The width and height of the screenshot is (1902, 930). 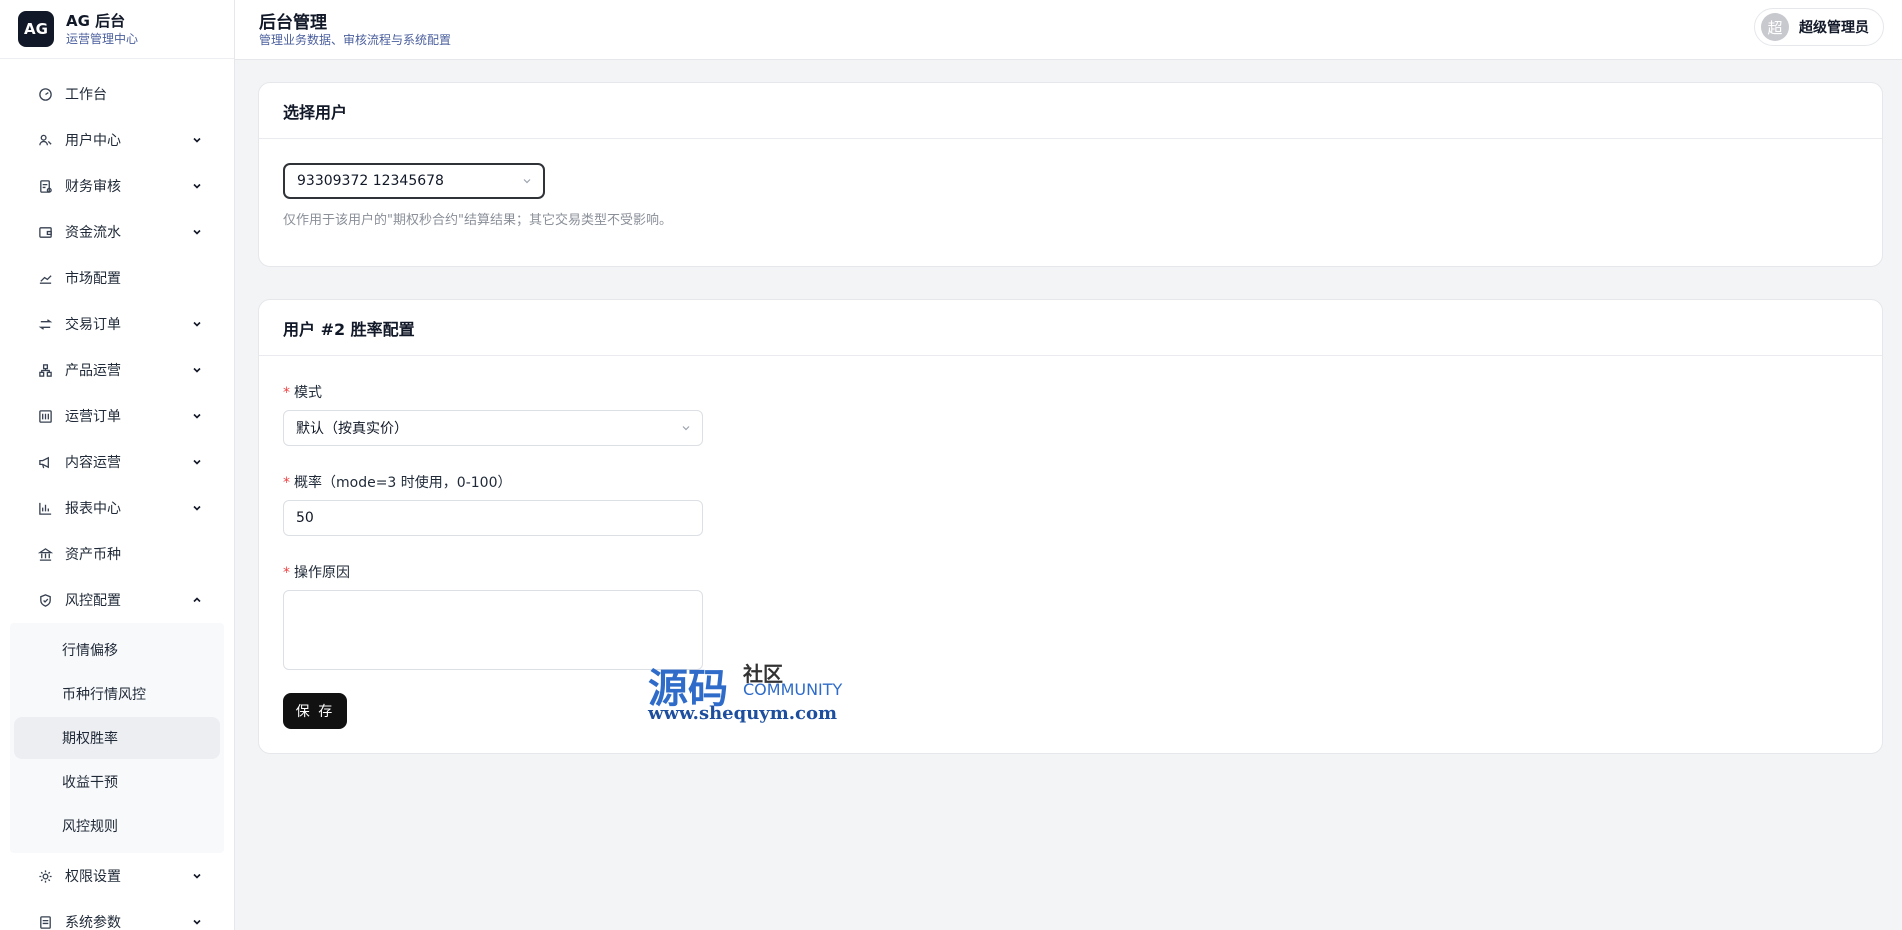 I want to click on sidebar-item-label: 财务审核, so click(x=93, y=187).